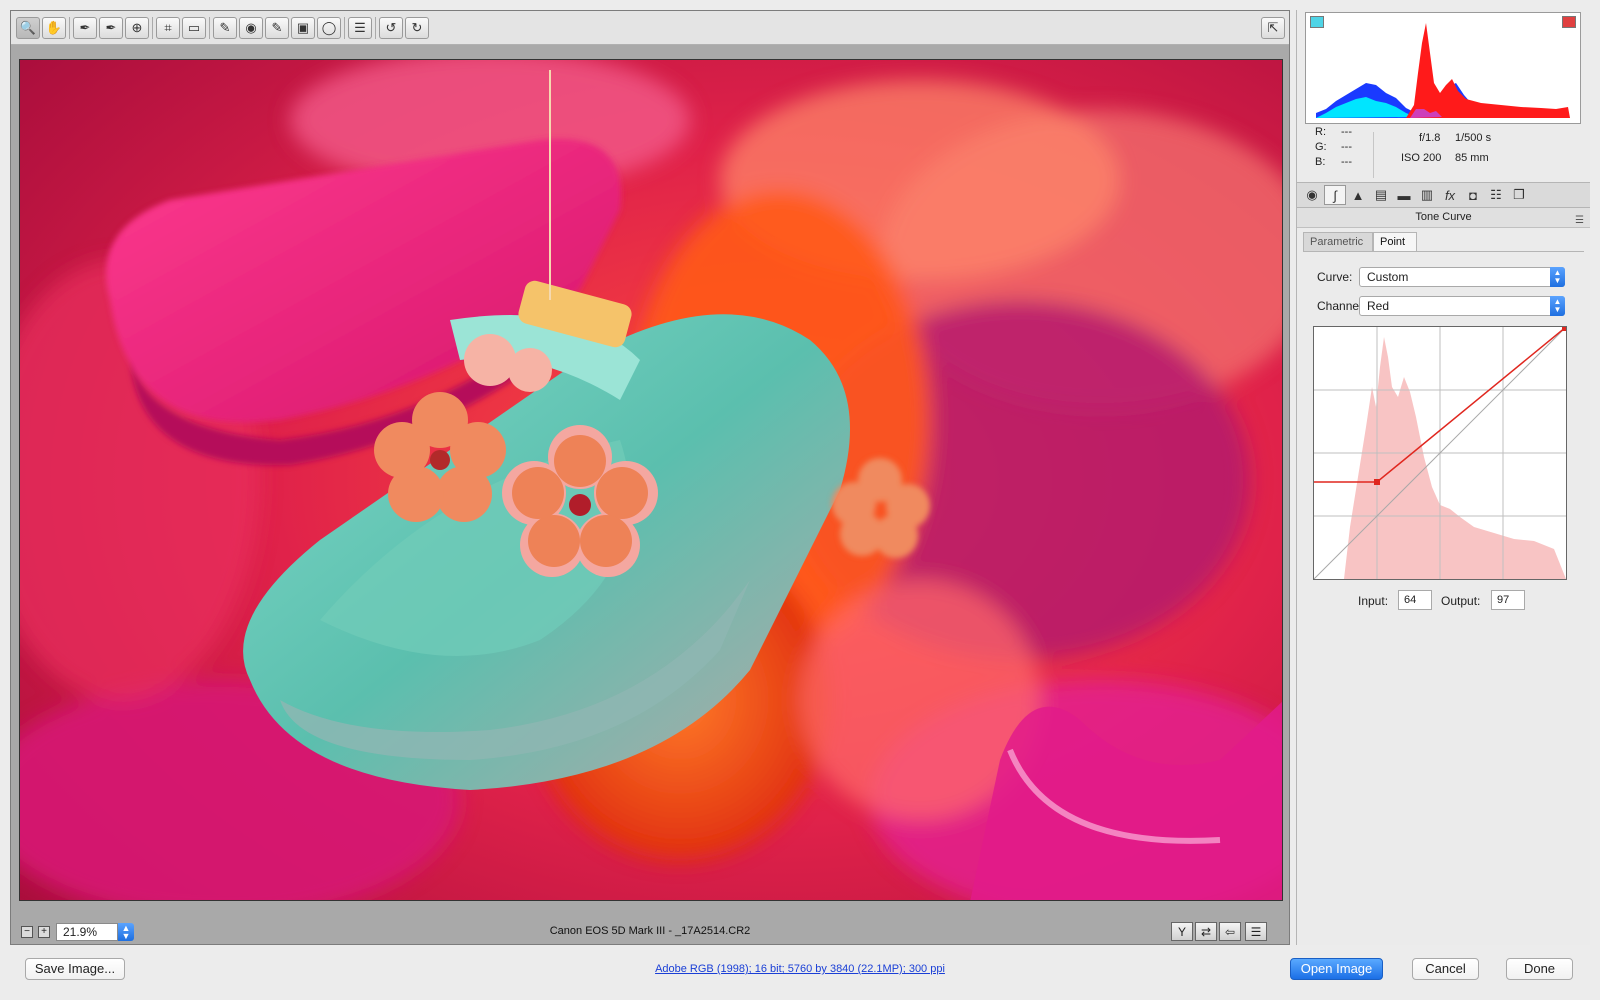  What do you see at coordinates (1450, 195) in the screenshot?
I see `tab-effects-icon: fx` at bounding box center [1450, 195].